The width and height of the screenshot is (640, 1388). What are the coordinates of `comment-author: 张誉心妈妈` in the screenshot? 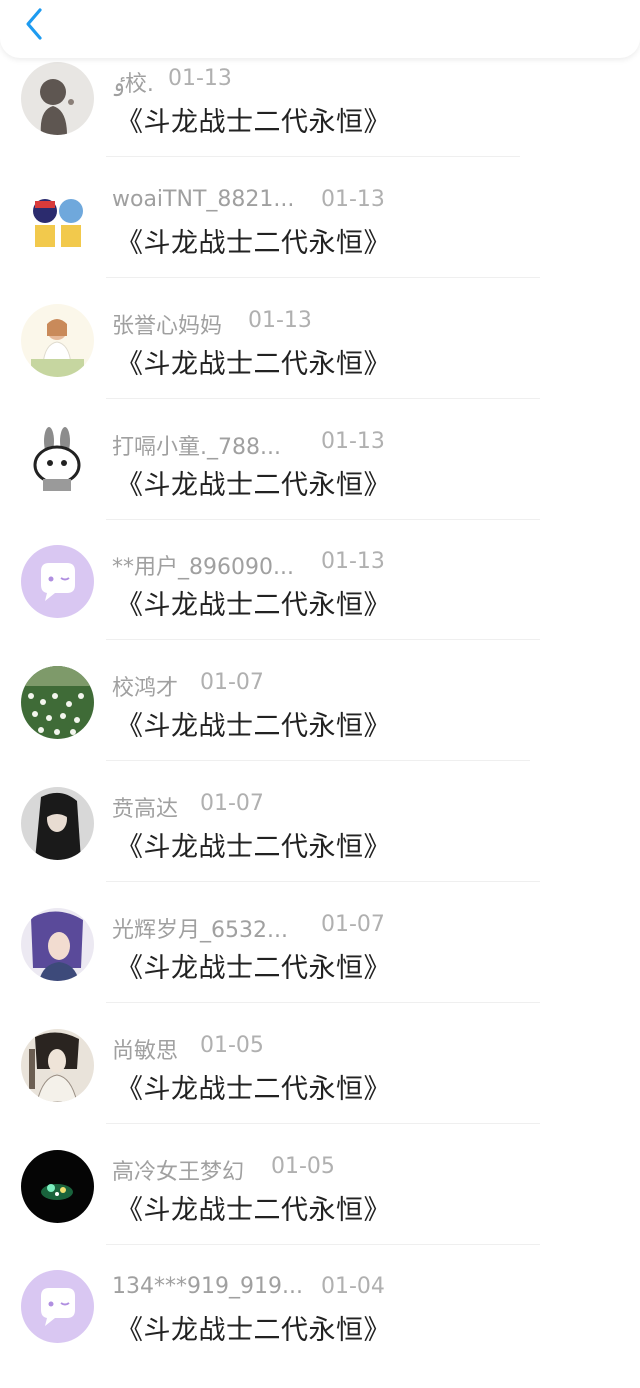 It's located at (167, 326).